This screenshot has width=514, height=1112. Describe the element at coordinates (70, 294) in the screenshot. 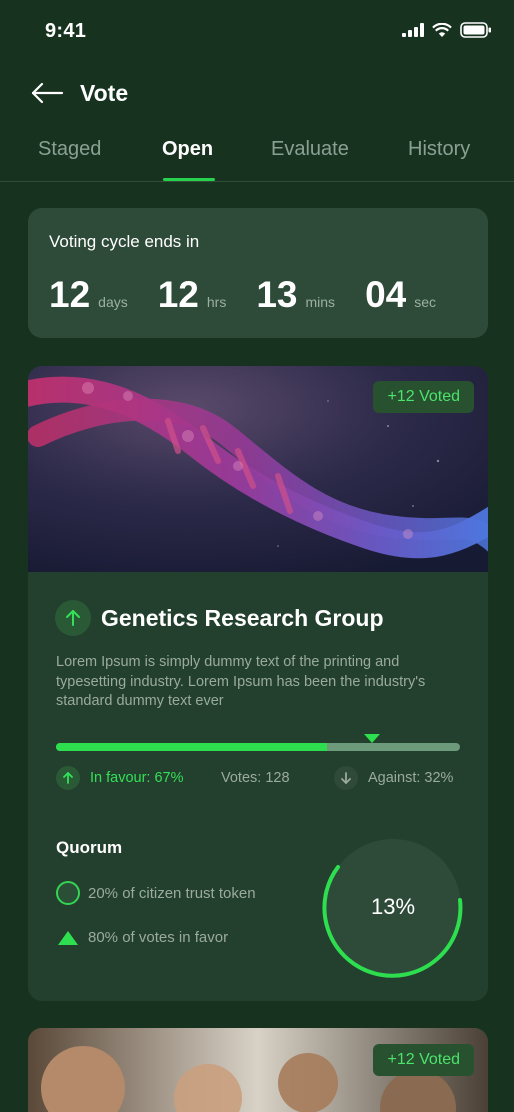

I see `countdown-days-value: 12` at that location.